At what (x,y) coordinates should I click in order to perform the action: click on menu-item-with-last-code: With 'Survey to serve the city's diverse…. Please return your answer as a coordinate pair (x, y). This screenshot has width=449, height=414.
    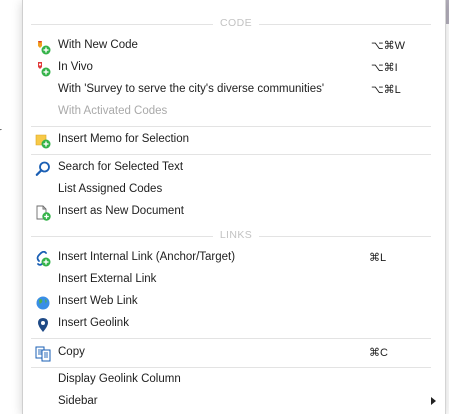
    Looking at the image, I should click on (234, 90).